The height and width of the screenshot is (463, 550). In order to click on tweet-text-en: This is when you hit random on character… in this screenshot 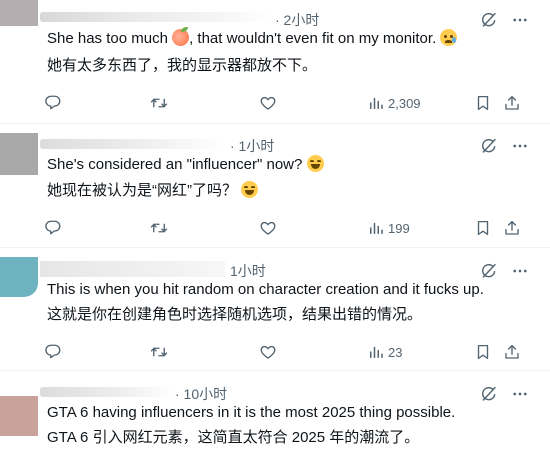, I will do `click(265, 289)`.